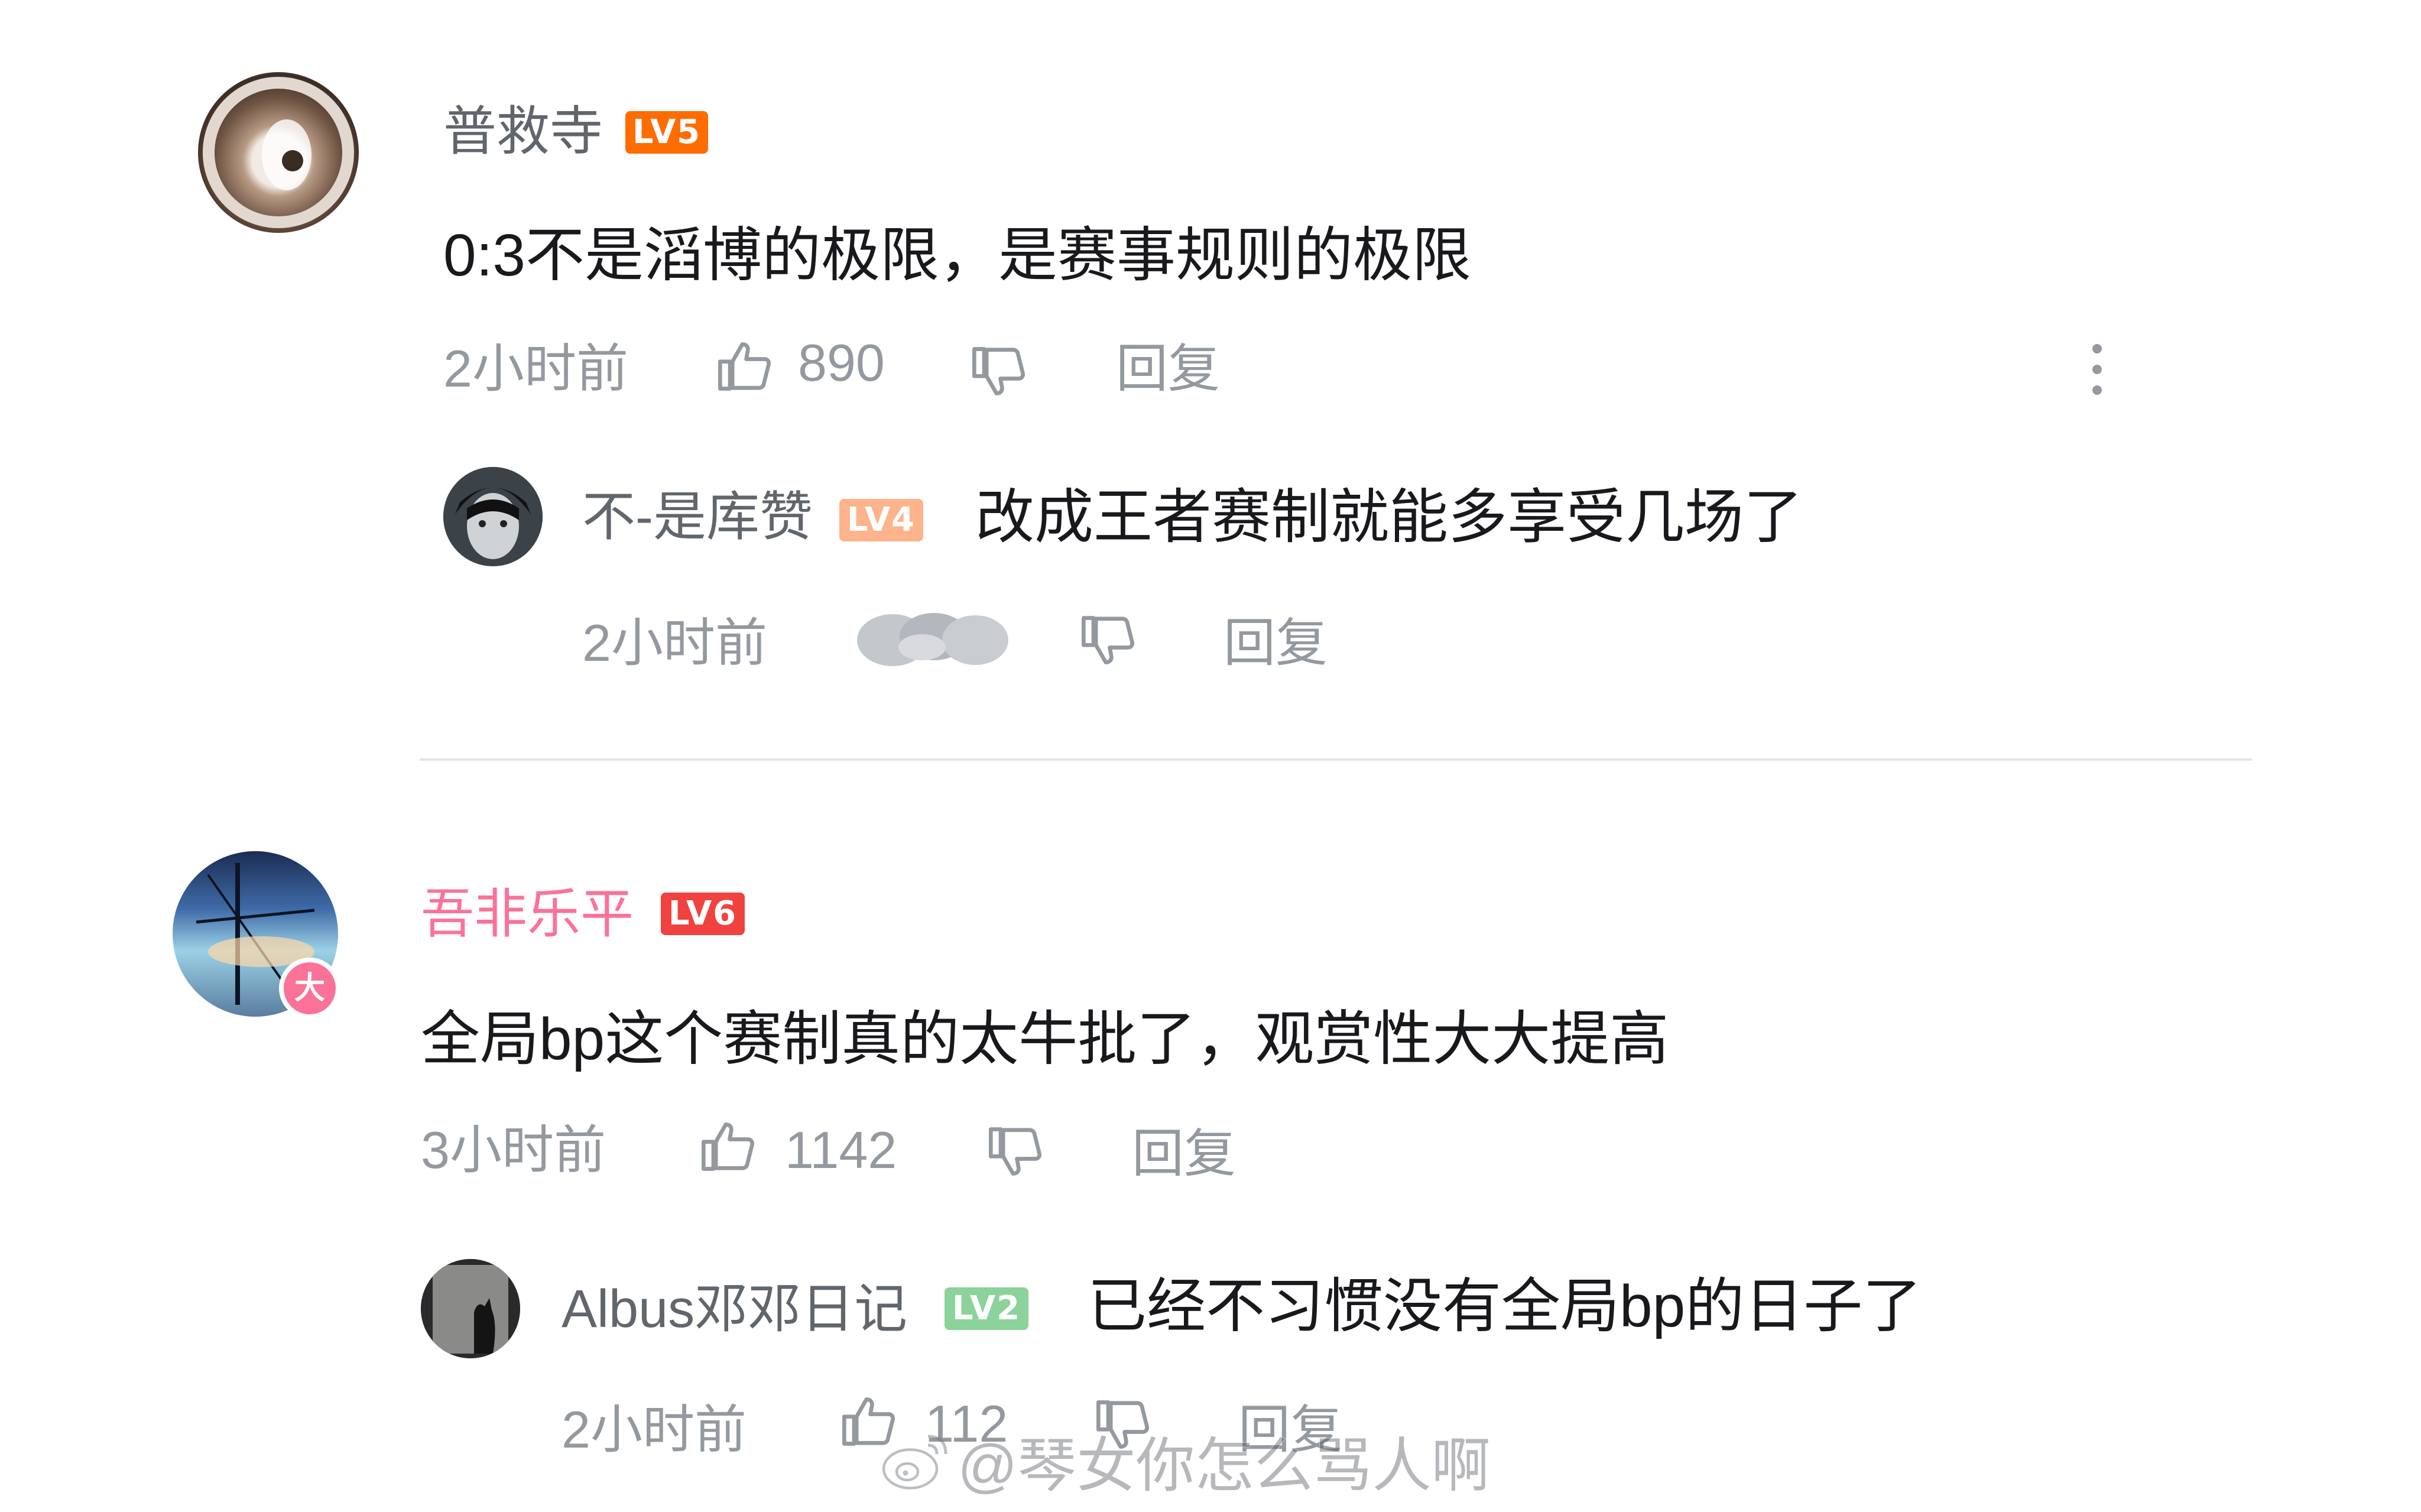 This screenshot has width=2421, height=1512. What do you see at coordinates (841, 363) in the screenshot?
I see `like-count: 890` at bounding box center [841, 363].